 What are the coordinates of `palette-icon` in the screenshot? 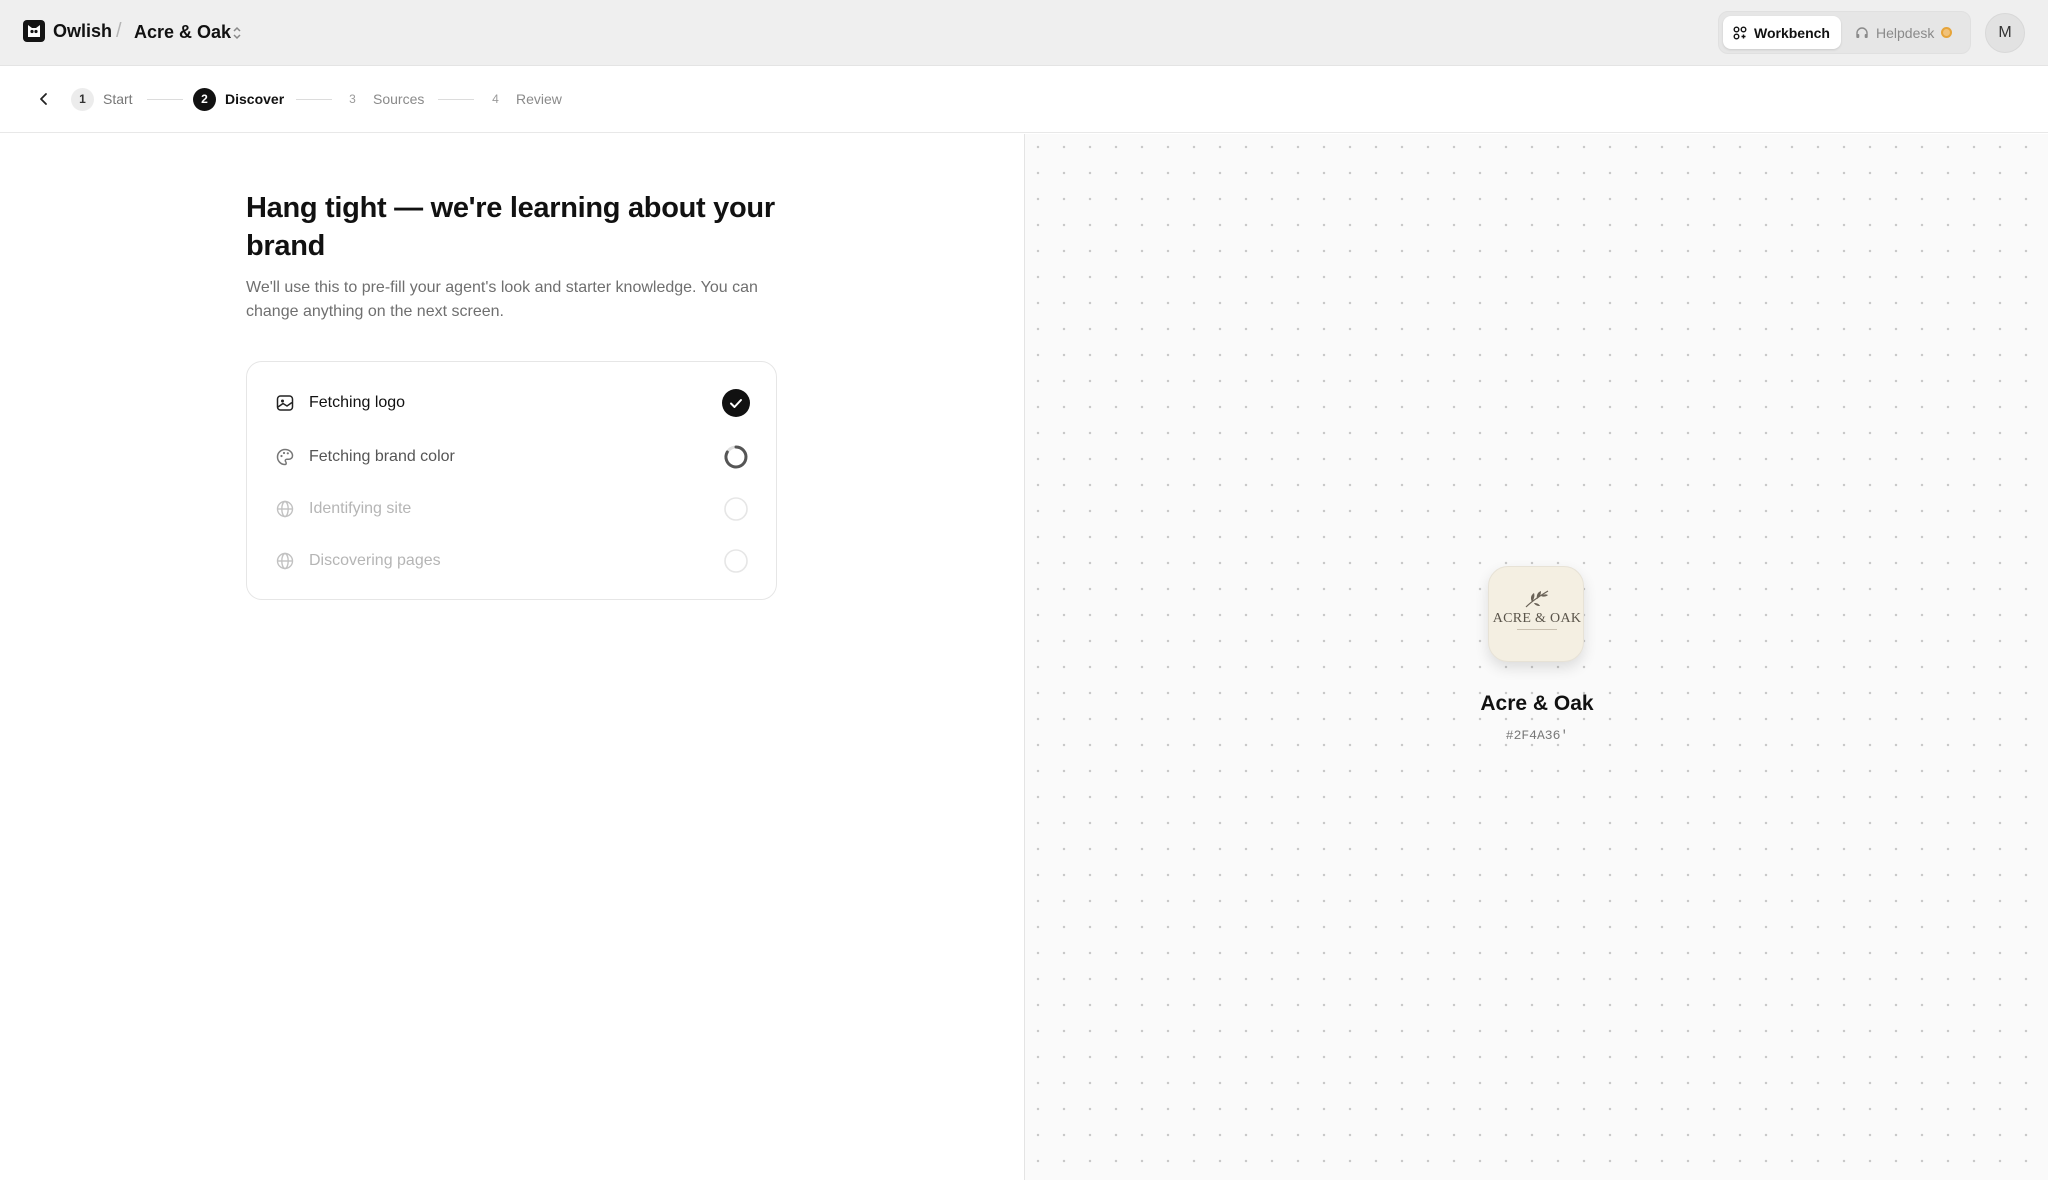 It's located at (285, 457).